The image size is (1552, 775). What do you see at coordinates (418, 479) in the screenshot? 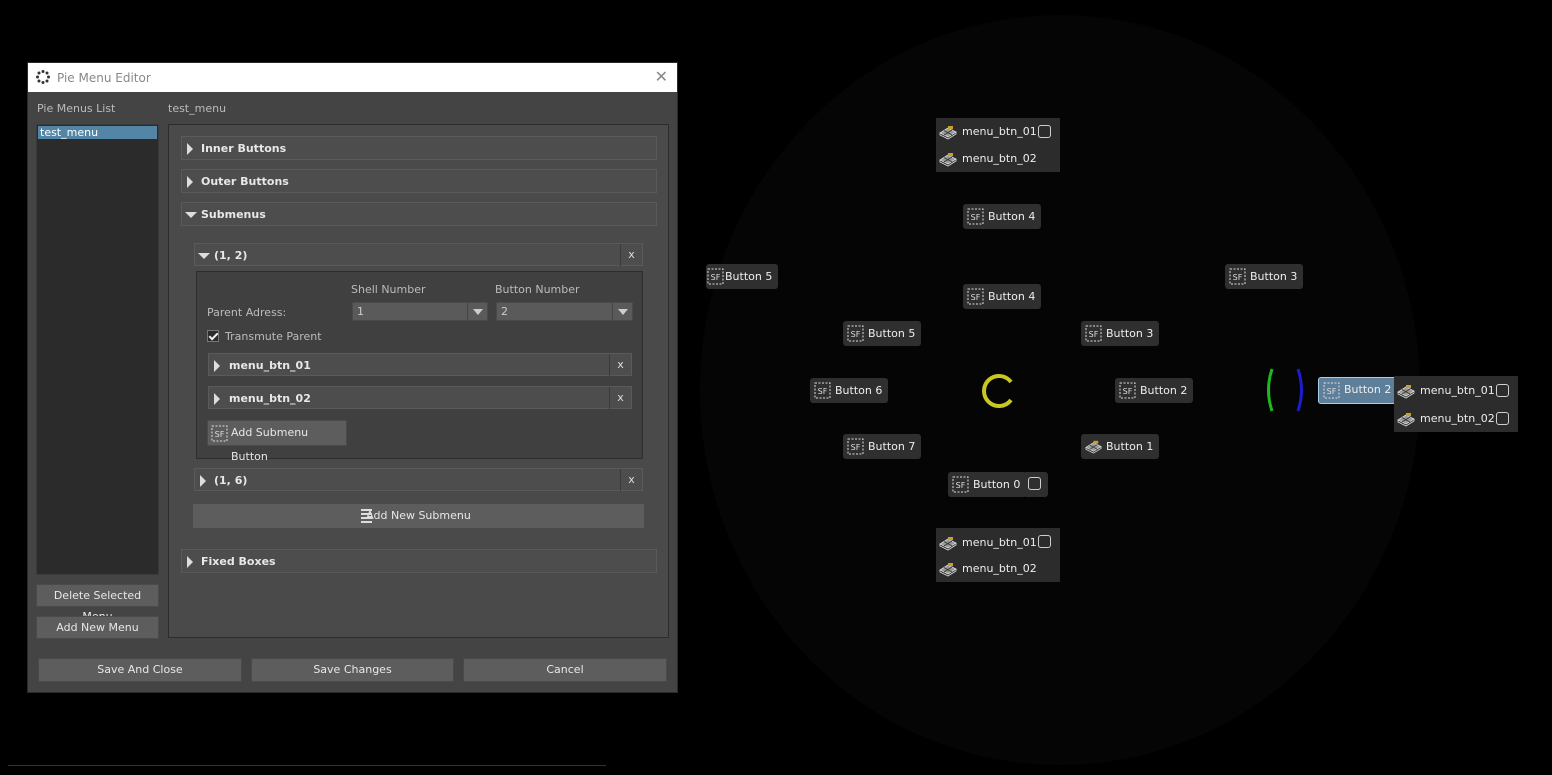
I see `submenu-header: (1, 6) x` at bounding box center [418, 479].